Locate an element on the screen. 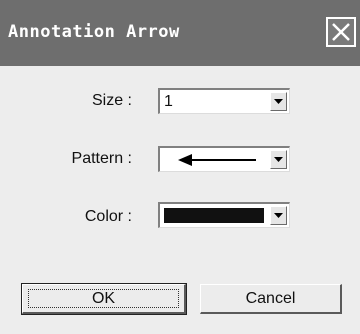 This screenshot has height=334, width=360. size-label: Size : is located at coordinates (111, 100).